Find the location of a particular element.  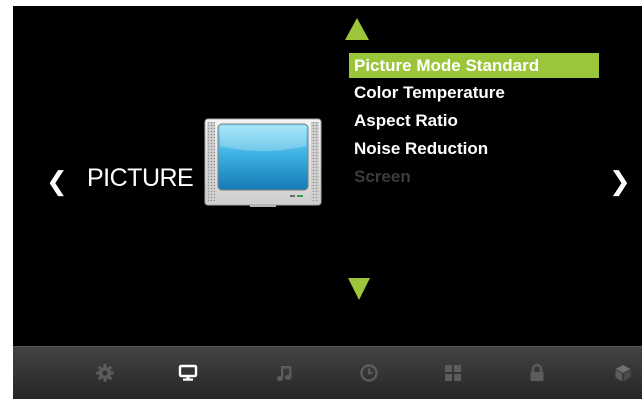

menu-item-noise-reduction: Noise Reduction is located at coordinates (474, 149).